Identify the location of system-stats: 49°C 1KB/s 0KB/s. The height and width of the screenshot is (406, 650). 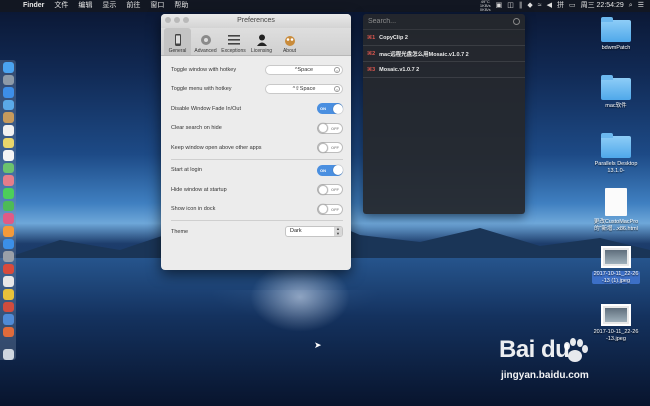
(485, 6).